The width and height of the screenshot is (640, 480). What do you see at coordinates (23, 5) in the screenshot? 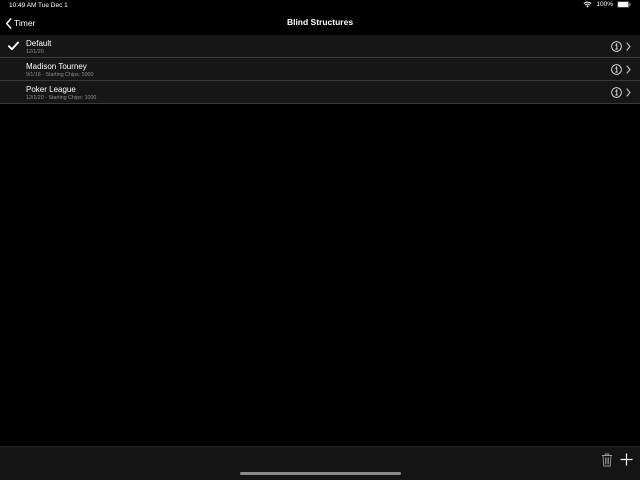
I see `status-time: 10:49 AM` at bounding box center [23, 5].